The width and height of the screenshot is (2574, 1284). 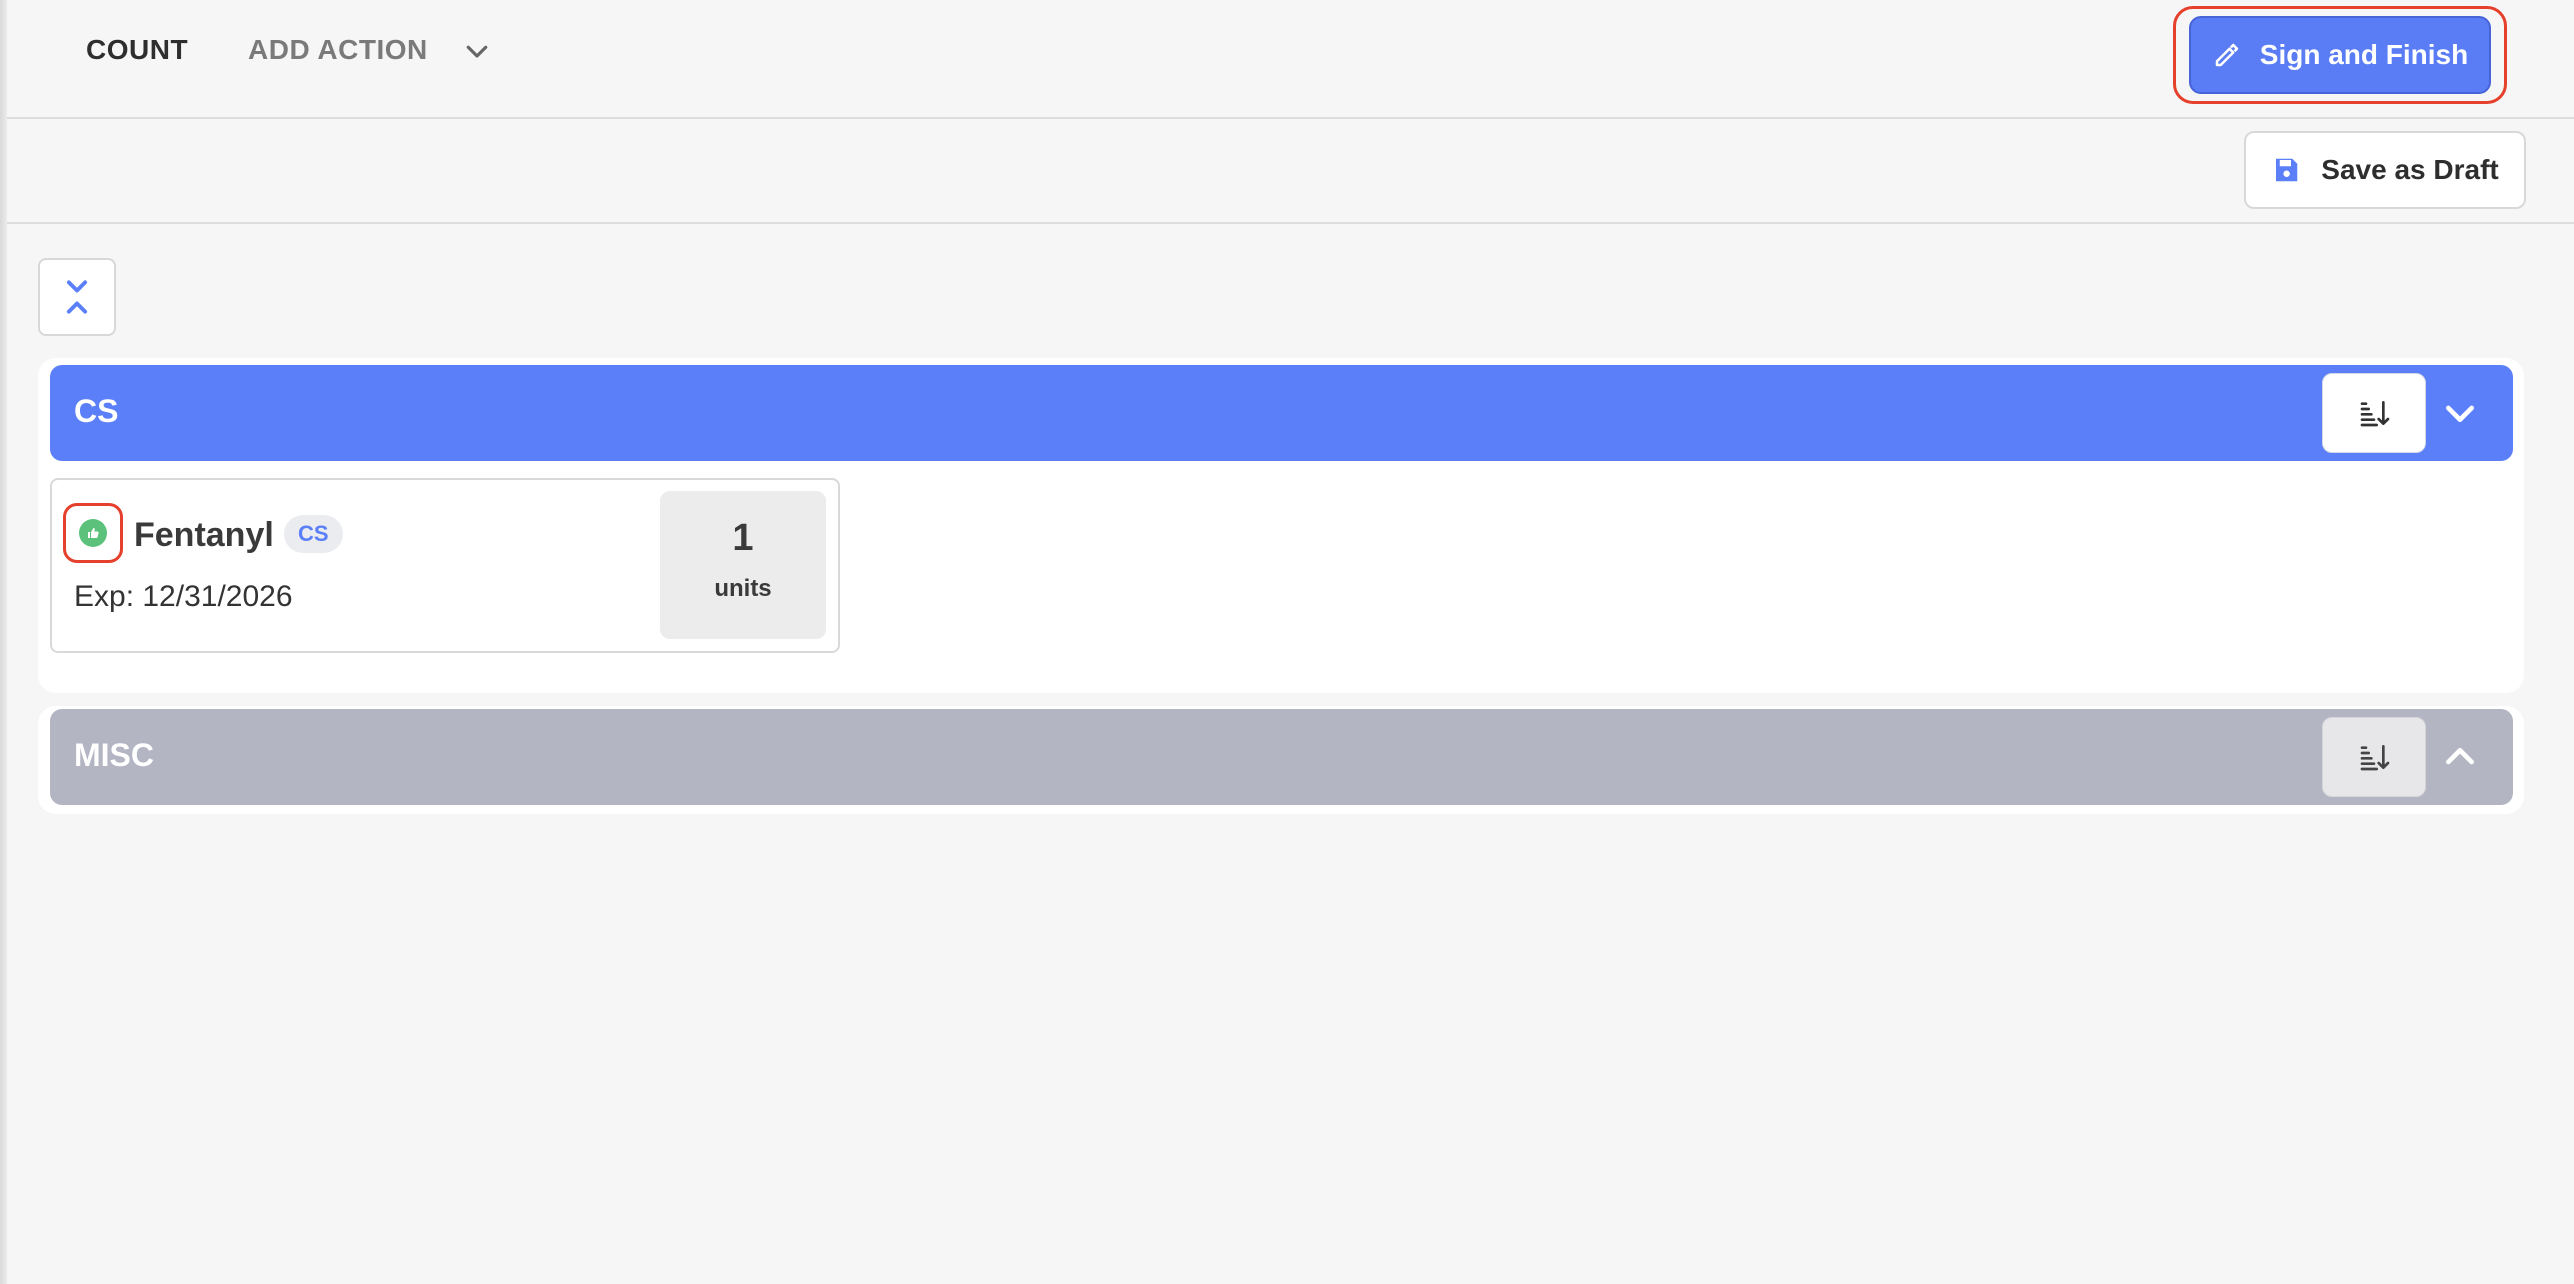 What do you see at coordinates (2410, 169) in the screenshot?
I see `save-as-draft-label: Save as Draft` at bounding box center [2410, 169].